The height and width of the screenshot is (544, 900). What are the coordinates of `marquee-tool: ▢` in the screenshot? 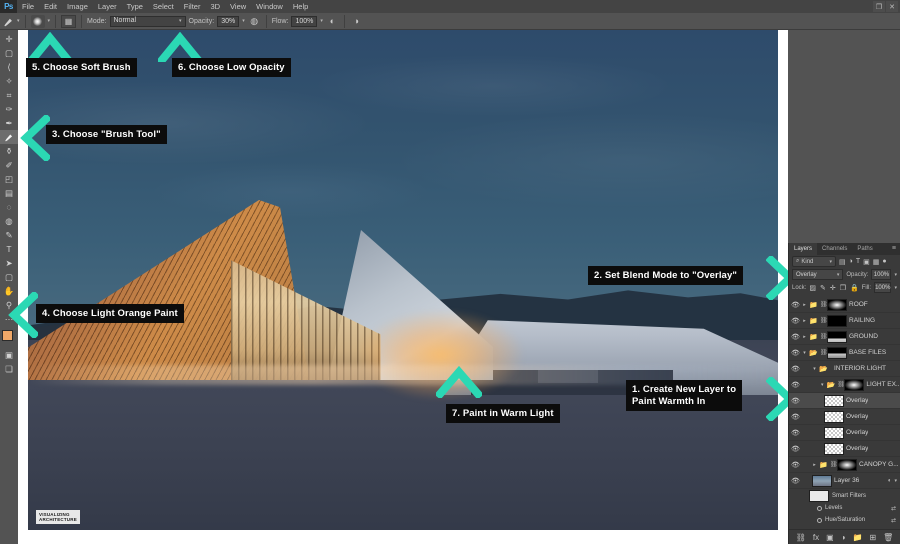 It's located at (9, 53).